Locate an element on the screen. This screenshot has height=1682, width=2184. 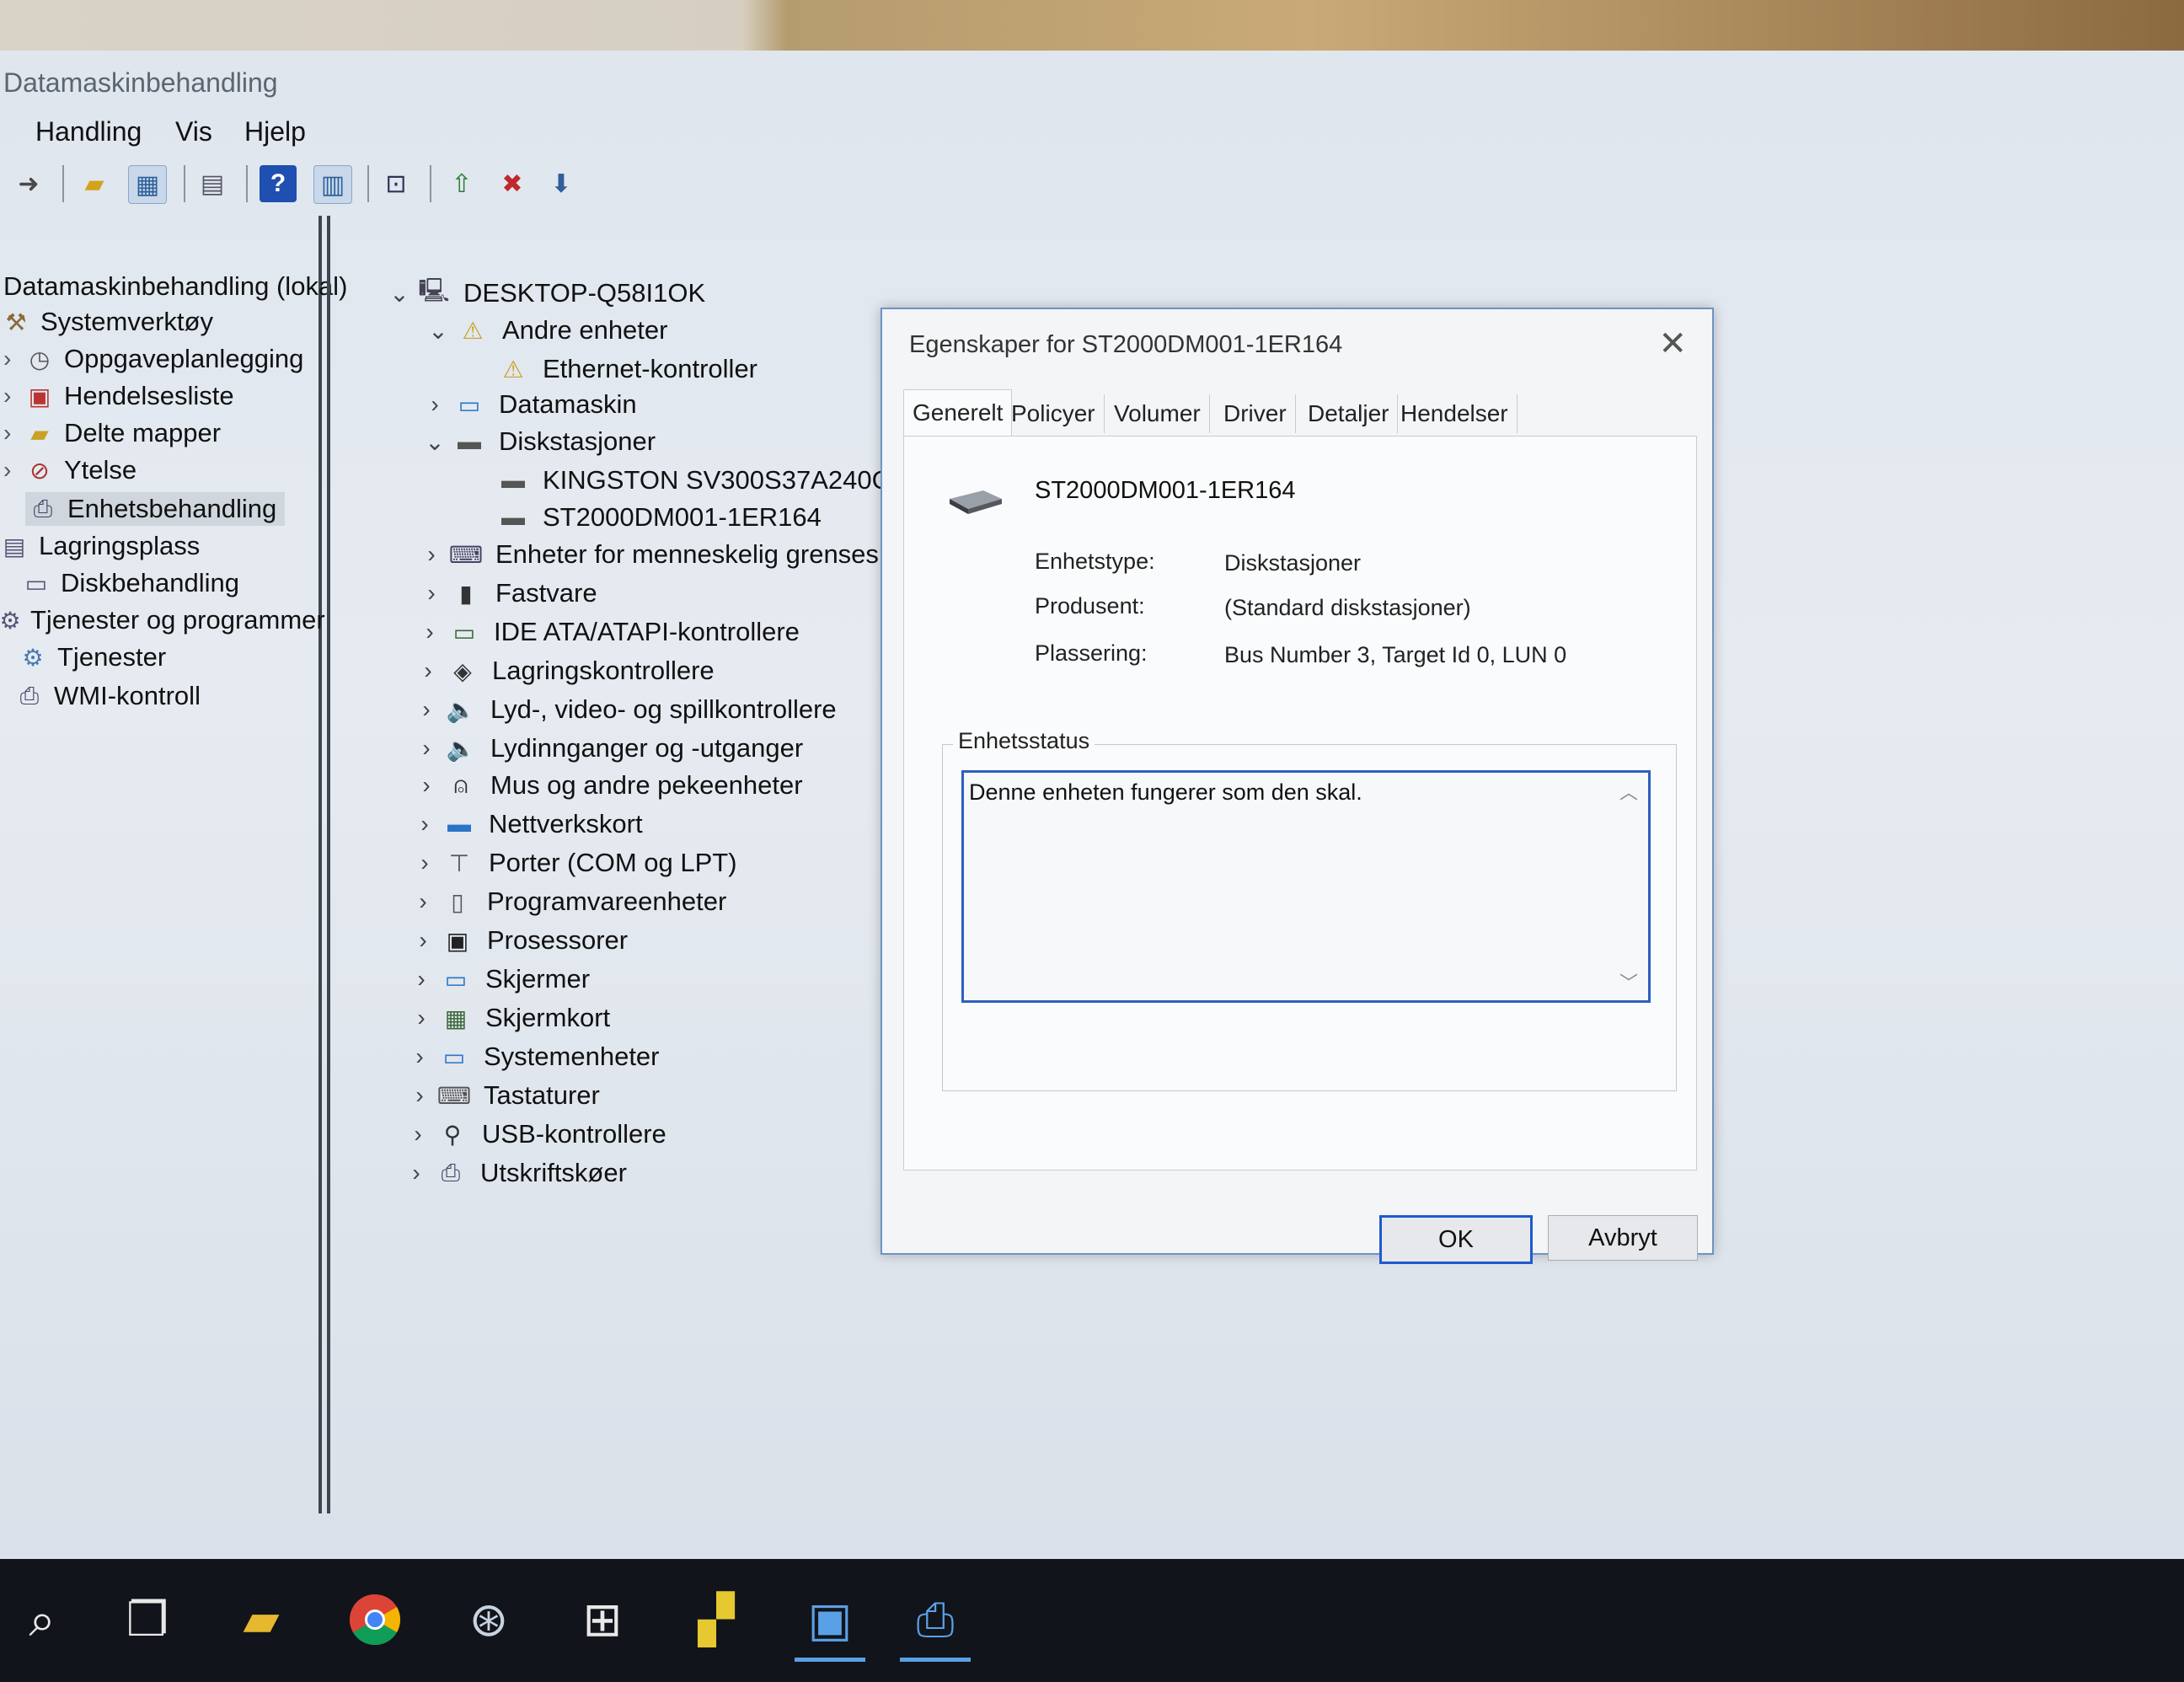
tree-root-computer-management: Datamaskinbehandling (lokal) is located at coordinates (175, 286).